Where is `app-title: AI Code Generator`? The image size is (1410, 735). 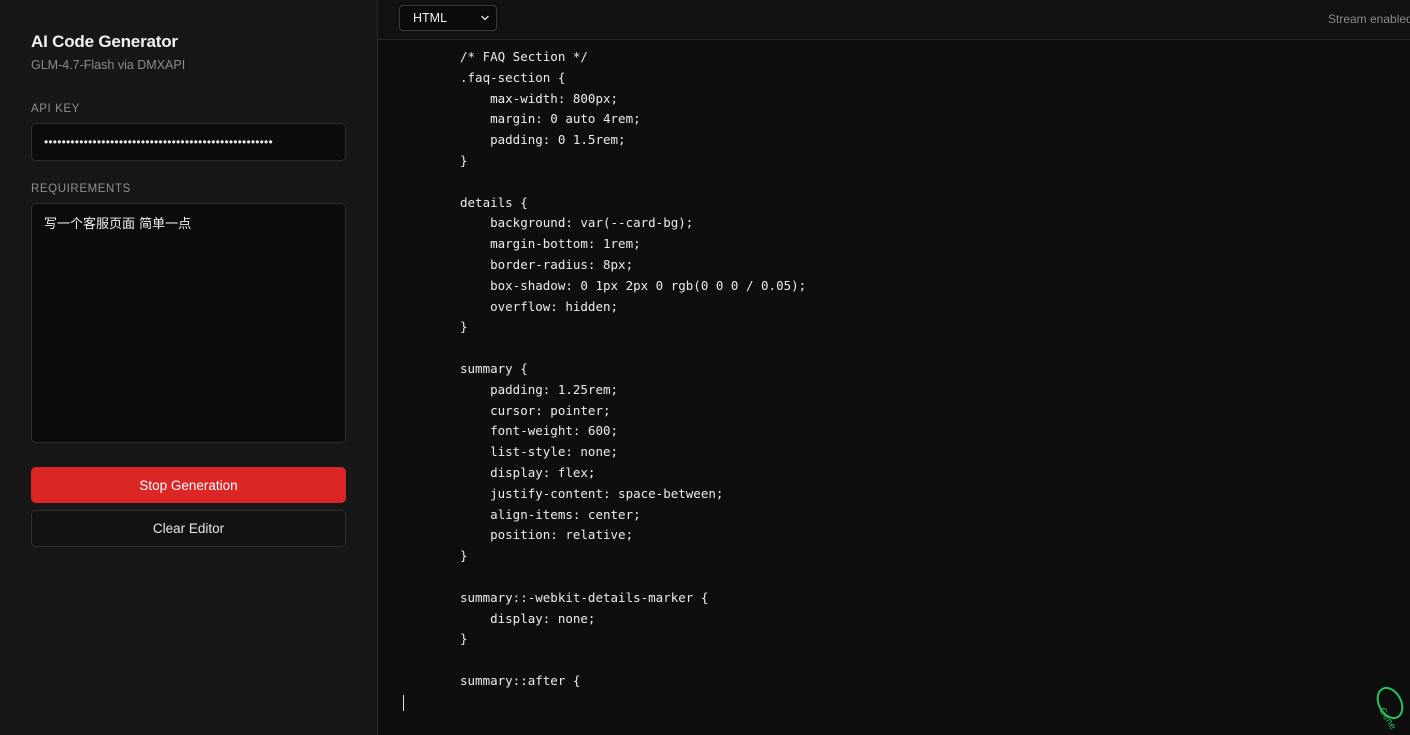
app-title: AI Code Generator is located at coordinates (104, 41).